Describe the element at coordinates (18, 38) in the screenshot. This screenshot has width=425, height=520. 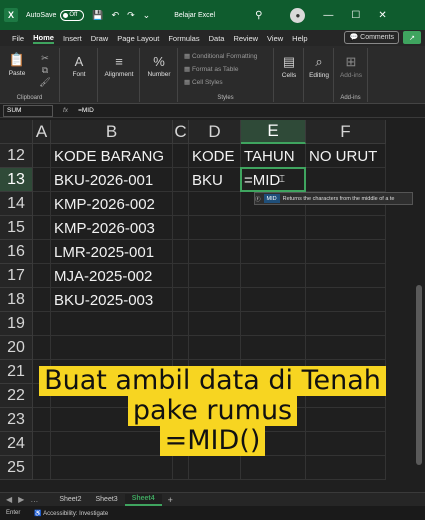
I see `menu-file: File` at that location.